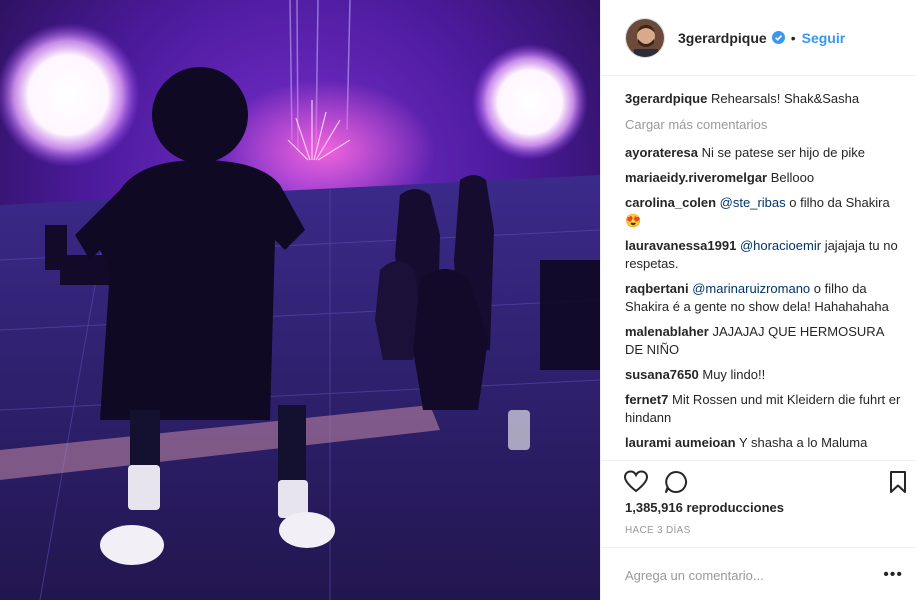 The width and height of the screenshot is (916, 600). Describe the element at coordinates (765, 125) in the screenshot. I see `load-more-comments-button: Cargar más comentarios` at that location.